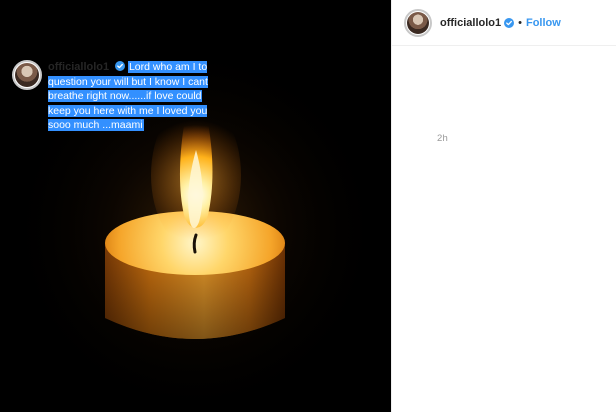 The width and height of the screenshot is (616, 412). What do you see at coordinates (543, 23) in the screenshot?
I see `follow-button: Follow` at bounding box center [543, 23].